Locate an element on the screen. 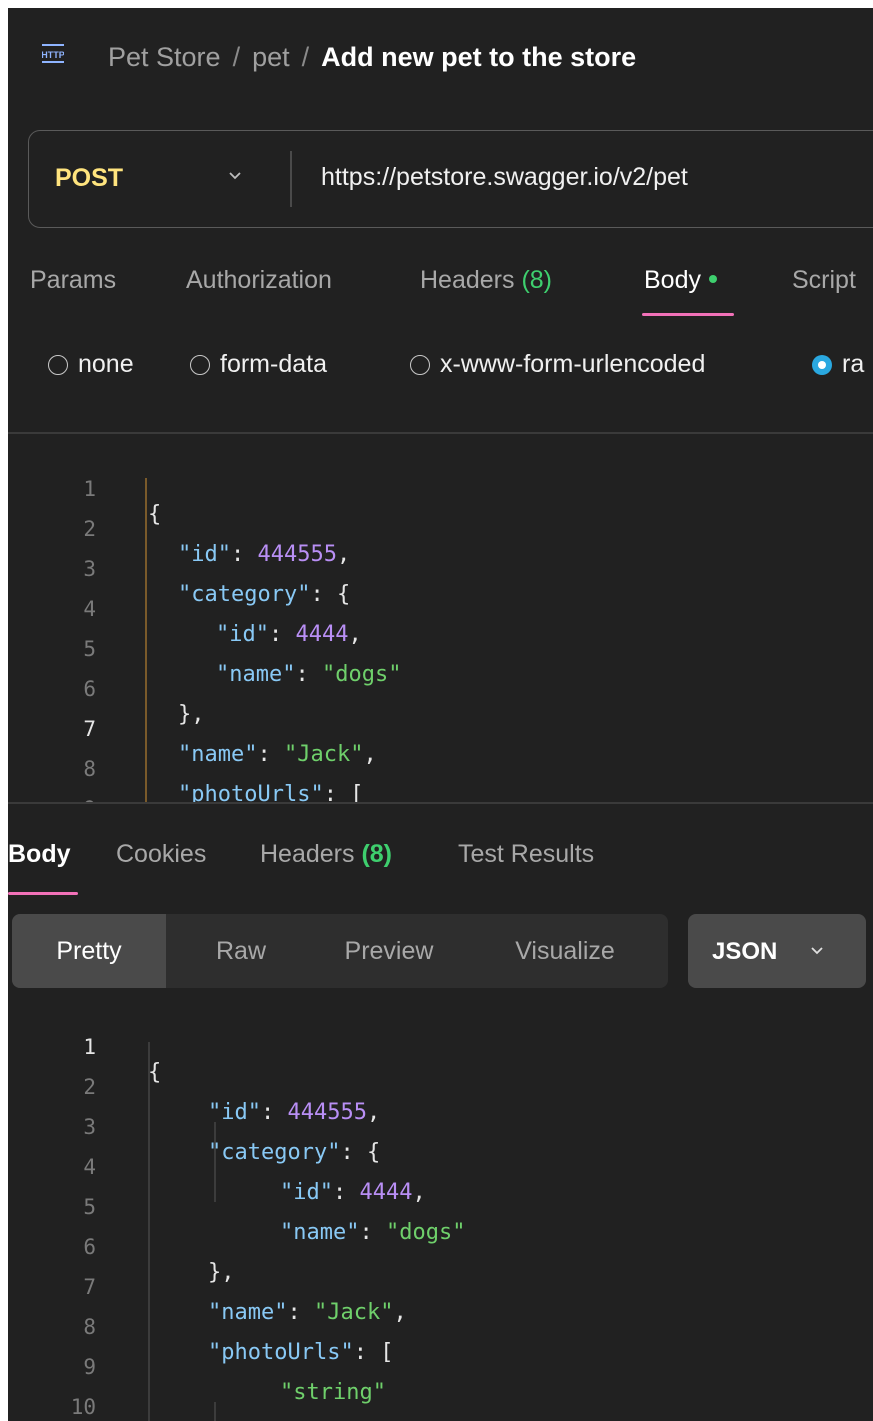 Image resolution: width=873 pixels, height=1421 pixels. tab-headers: Headers (8) is located at coordinates (486, 280).